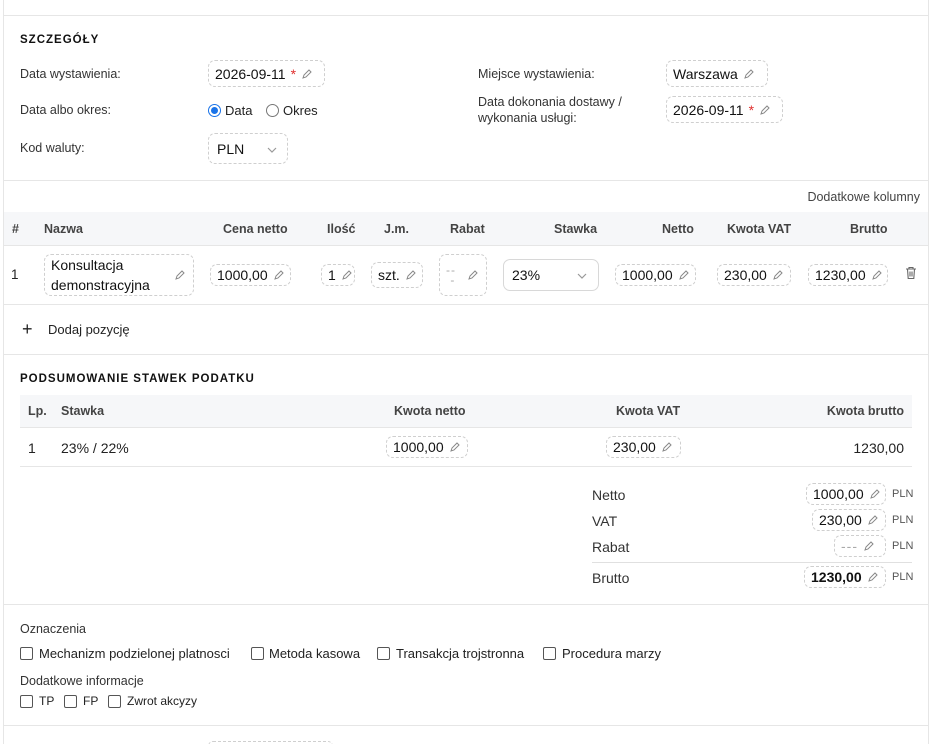 The image size is (930, 744). I want to click on item-net-field: 1000,00, so click(655, 275).